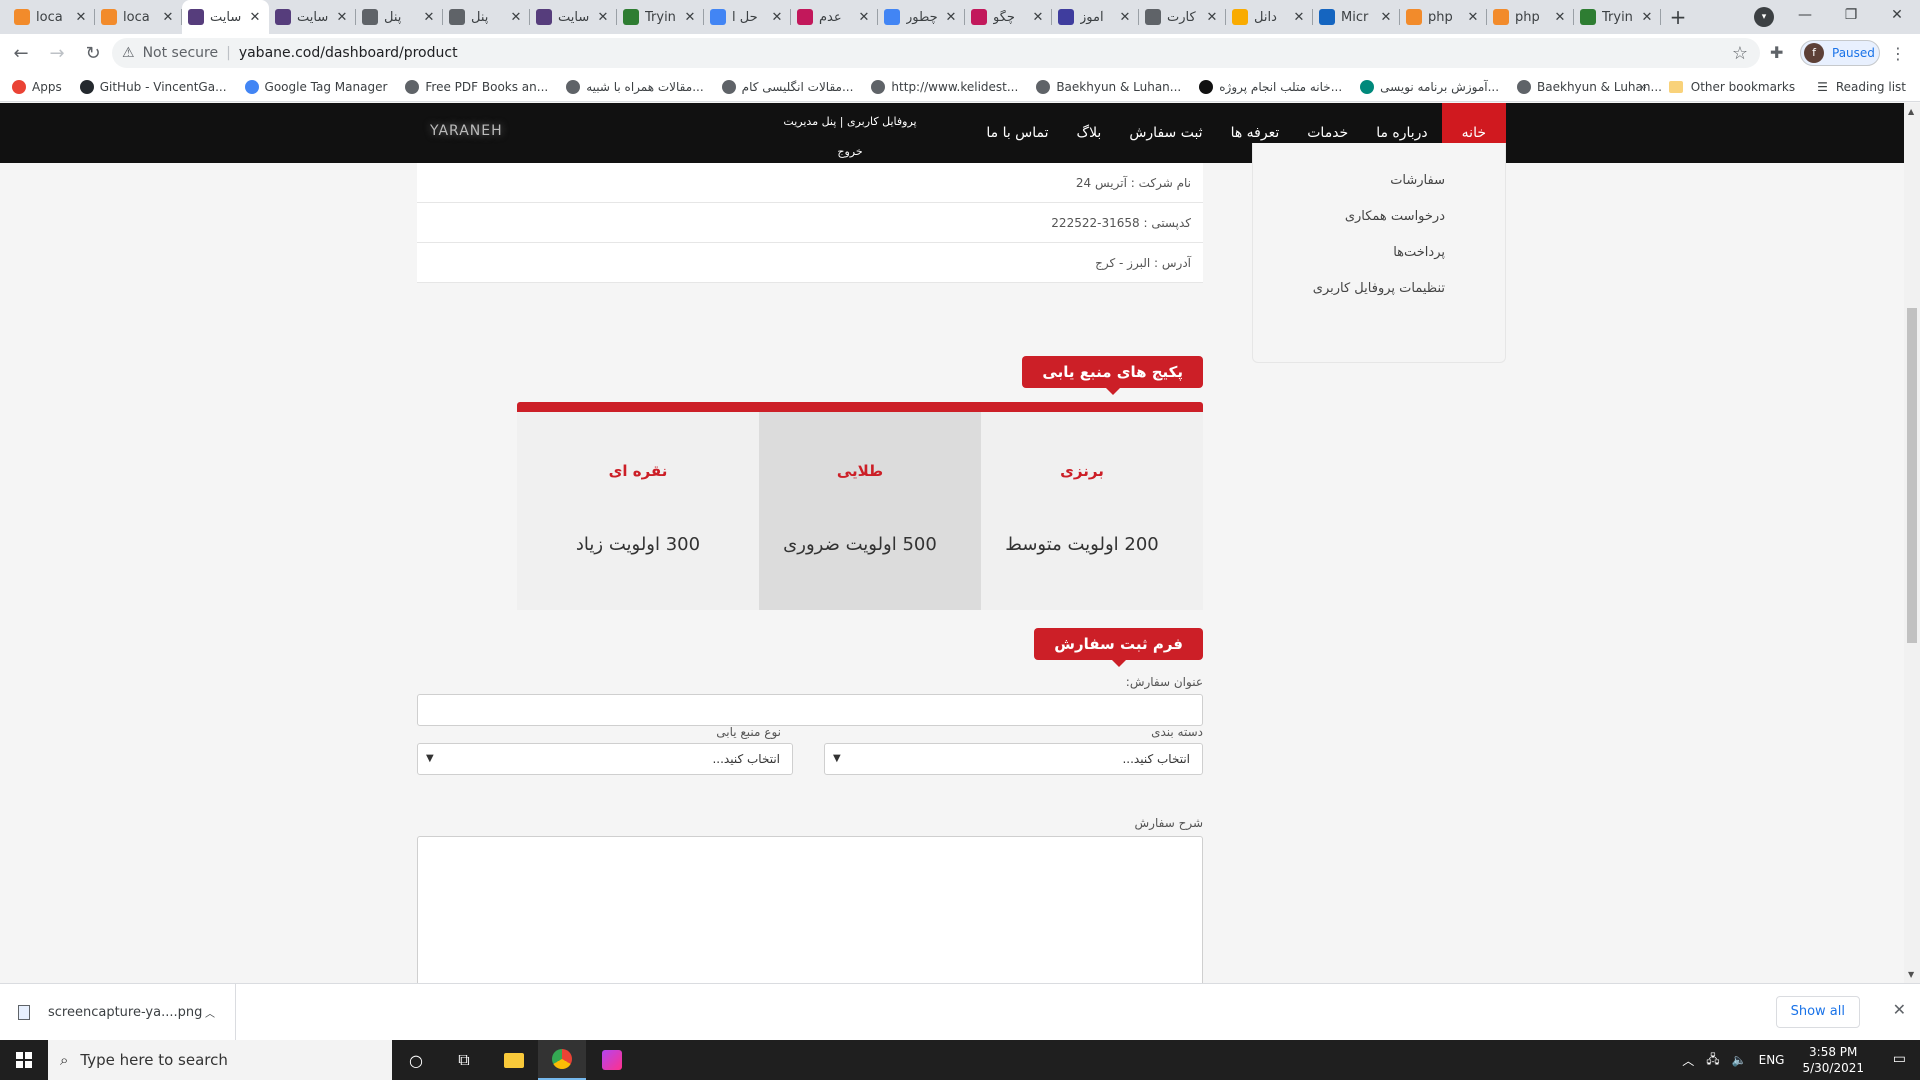  What do you see at coordinates (562, 1060) in the screenshot?
I see `chrome-icon` at bounding box center [562, 1060].